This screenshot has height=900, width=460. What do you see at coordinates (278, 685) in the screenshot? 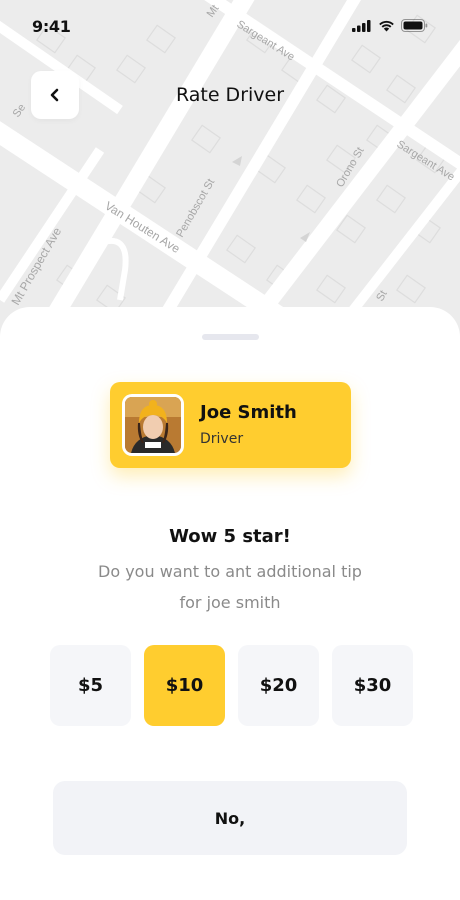
I see `tip-option-20: $20` at bounding box center [278, 685].